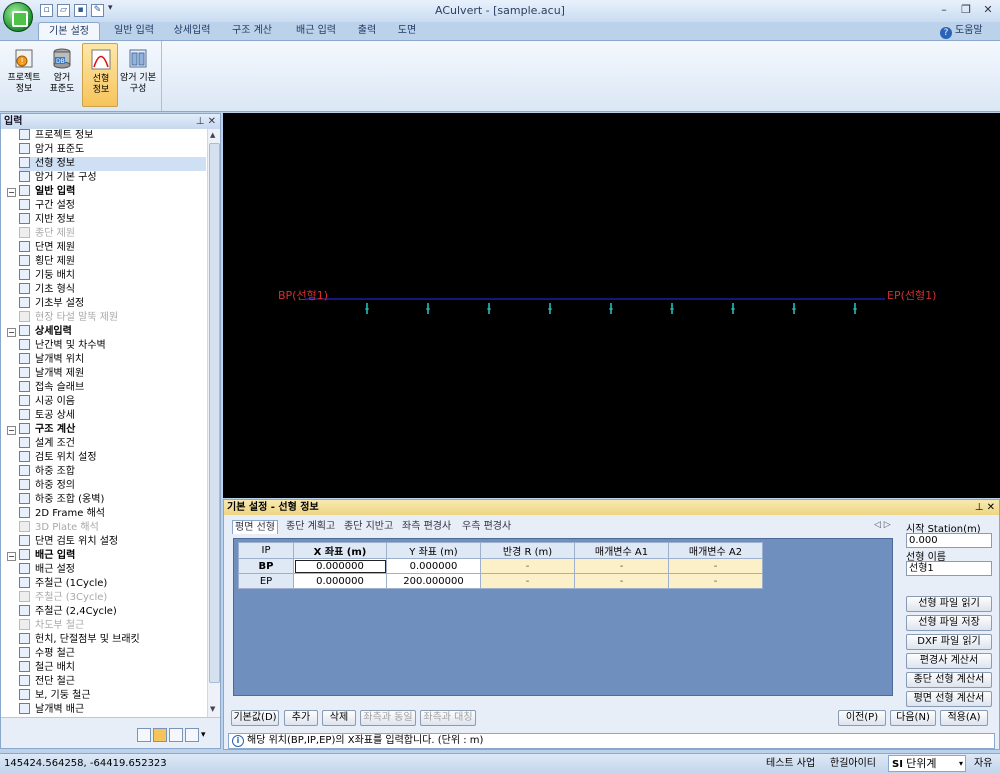  I want to click on edit-icon: ✎, so click(97, 10).